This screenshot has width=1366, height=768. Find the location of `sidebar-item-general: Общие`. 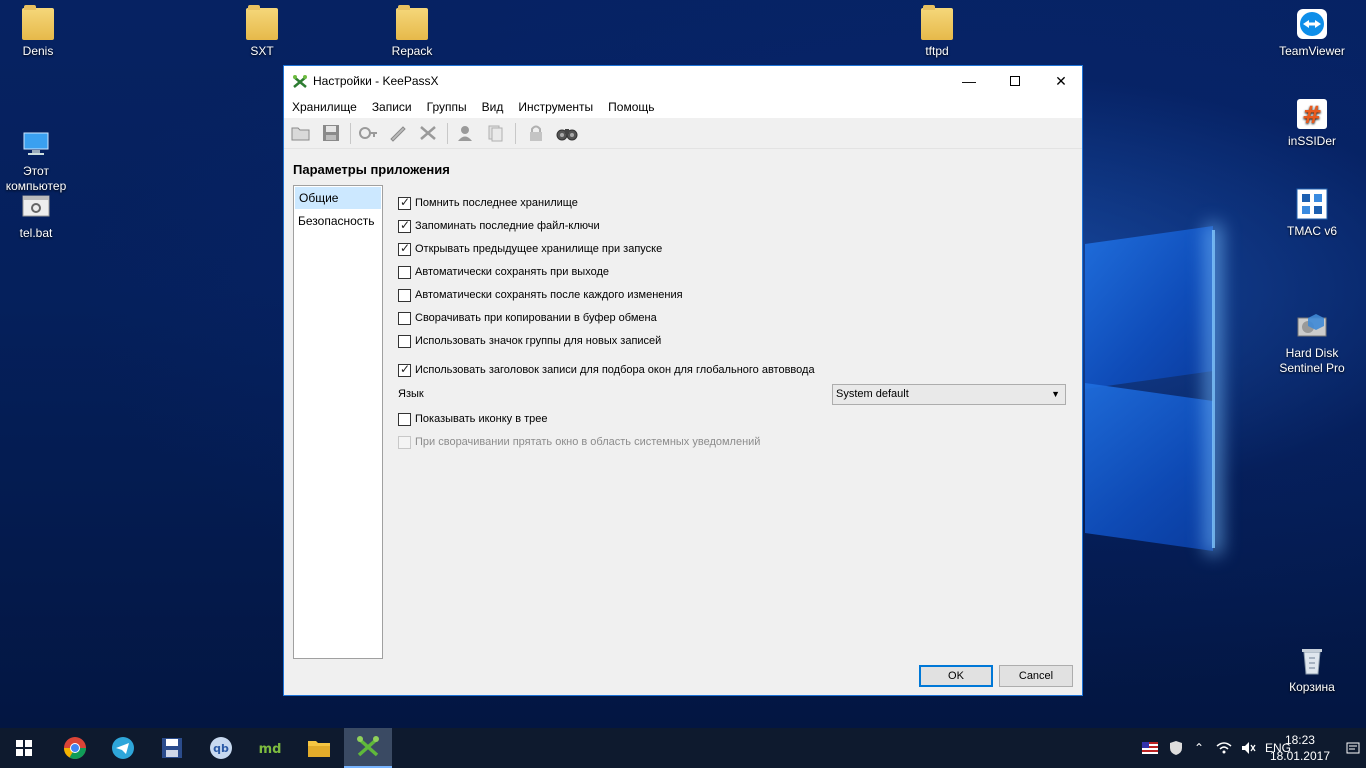

sidebar-item-general: Общие is located at coordinates (338, 198).